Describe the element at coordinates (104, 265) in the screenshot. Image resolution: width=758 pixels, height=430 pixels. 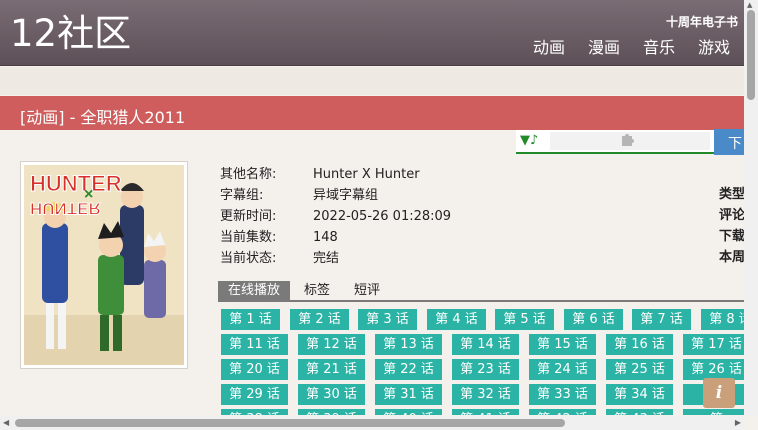
I see `anime-cover-image: HUNTER HUNTER ×` at that location.